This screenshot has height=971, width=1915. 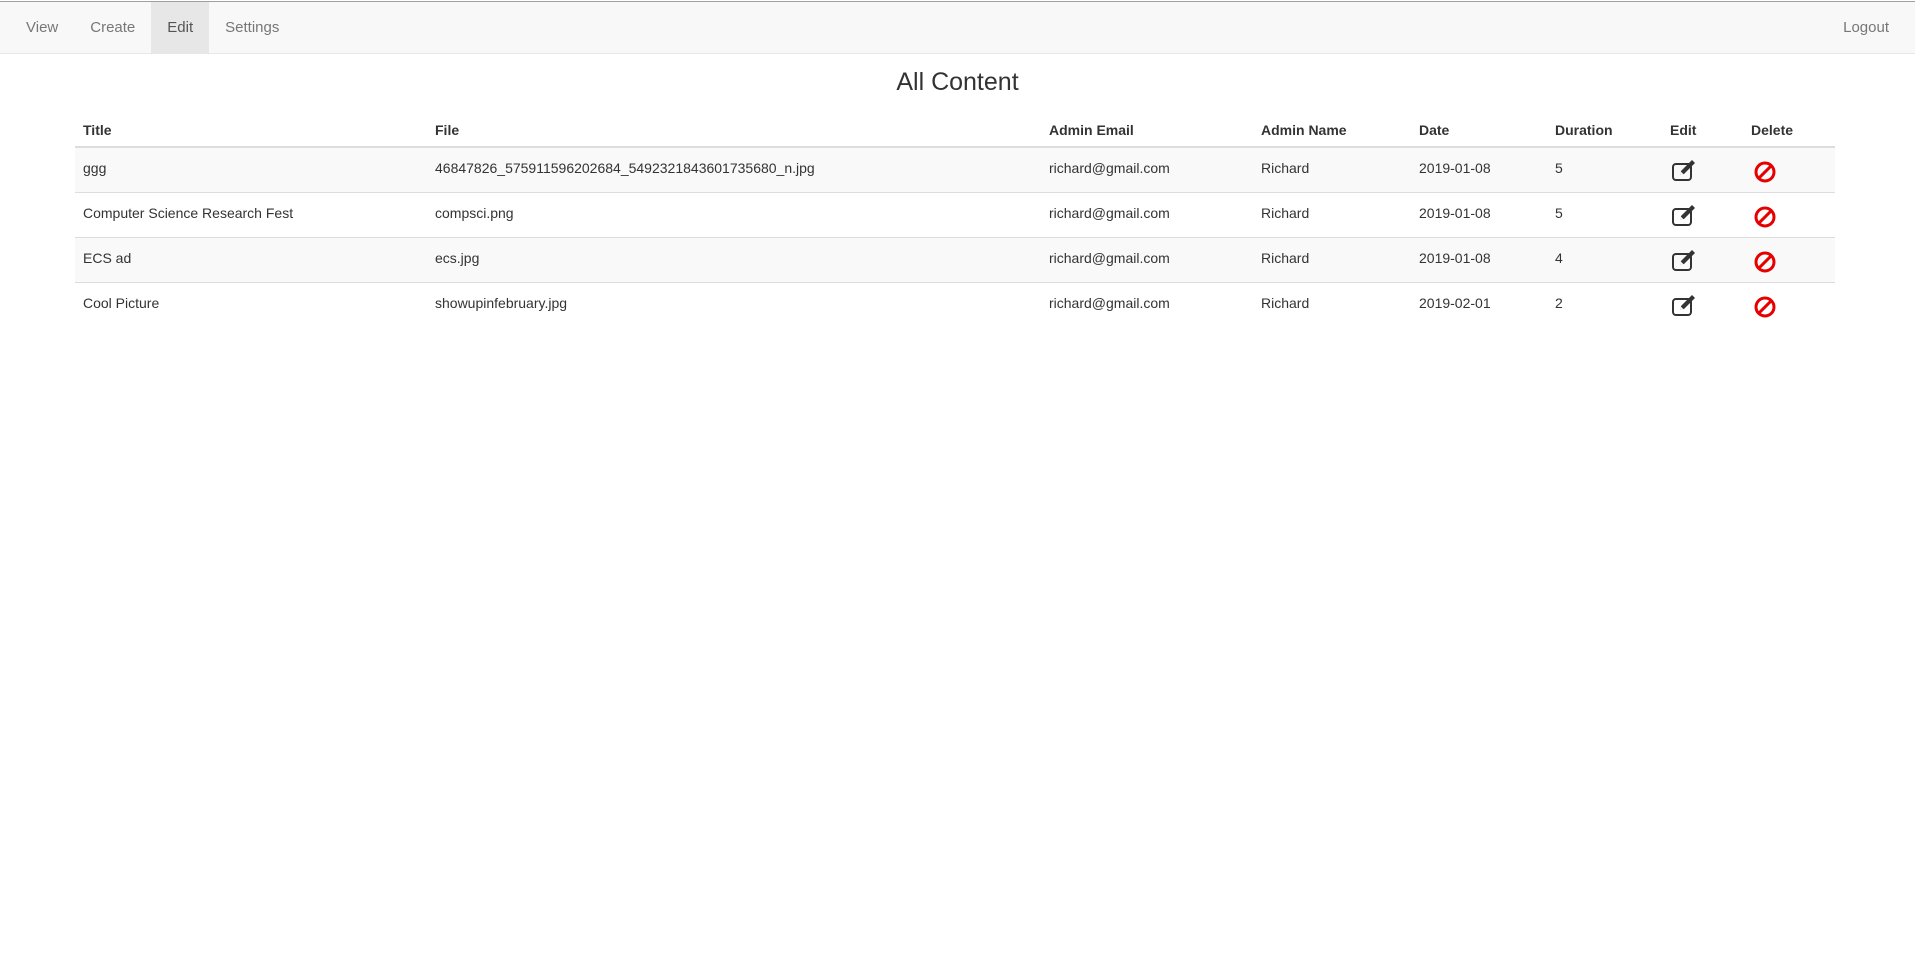 I want to click on logout-link: Logout, so click(x=1866, y=28).